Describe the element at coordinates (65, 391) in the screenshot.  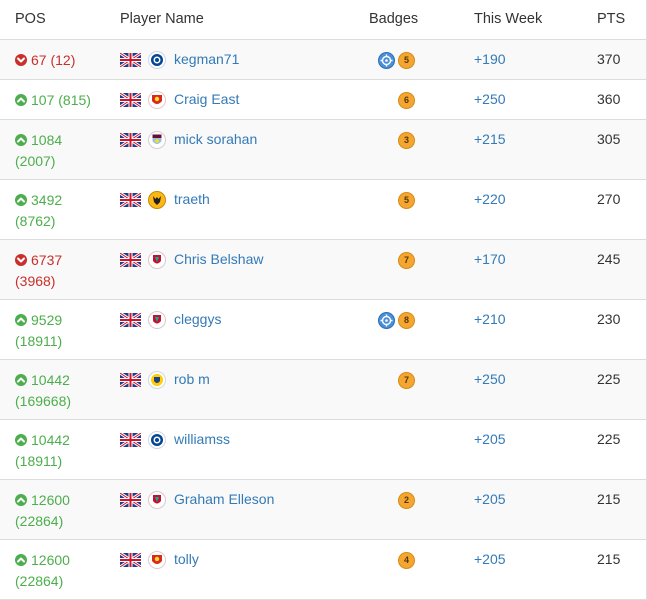
I see `position-cell: 10442 (169668)` at that location.